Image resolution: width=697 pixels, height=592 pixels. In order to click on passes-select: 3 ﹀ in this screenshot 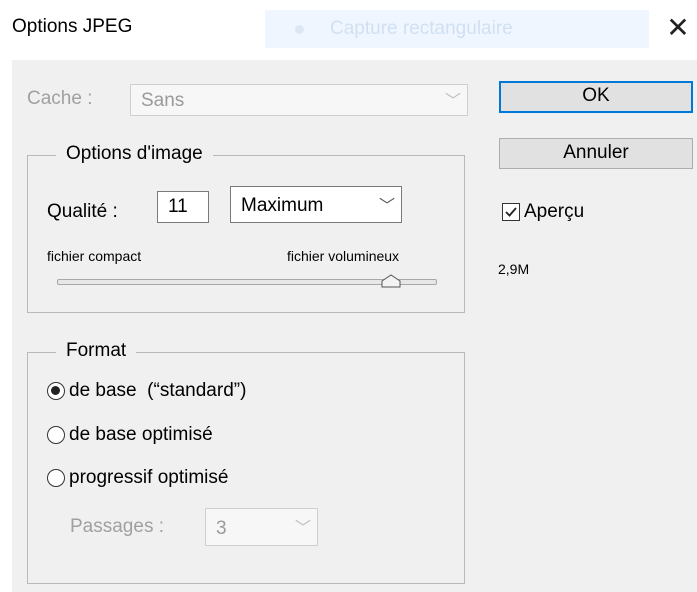, I will do `click(261, 527)`.